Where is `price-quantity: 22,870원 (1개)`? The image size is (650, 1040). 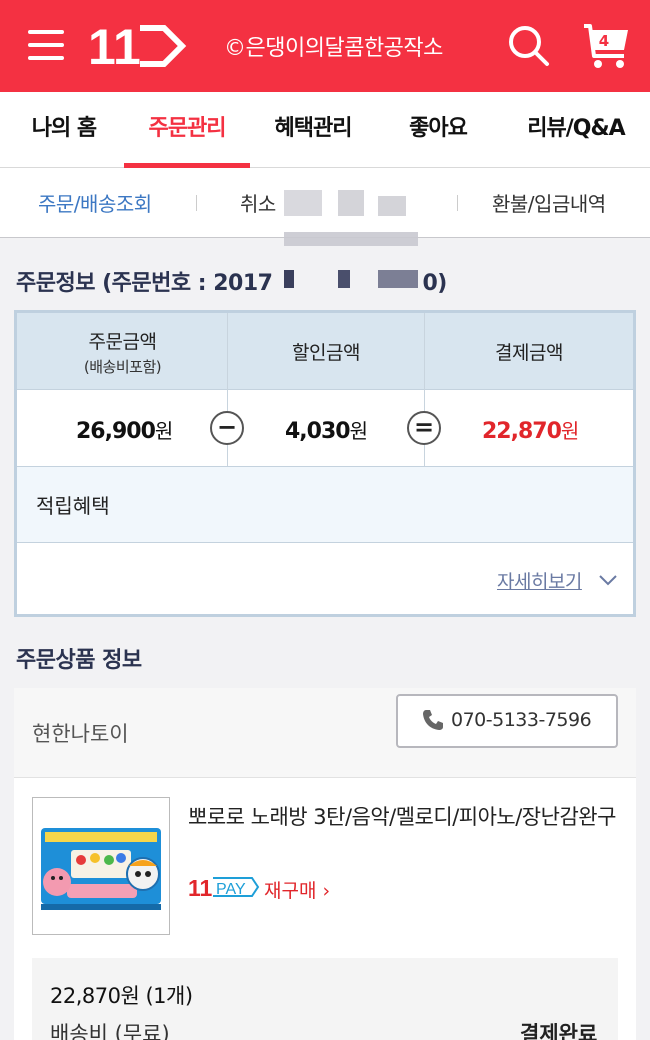
price-quantity: 22,870원 (1개) is located at coordinates (121, 996).